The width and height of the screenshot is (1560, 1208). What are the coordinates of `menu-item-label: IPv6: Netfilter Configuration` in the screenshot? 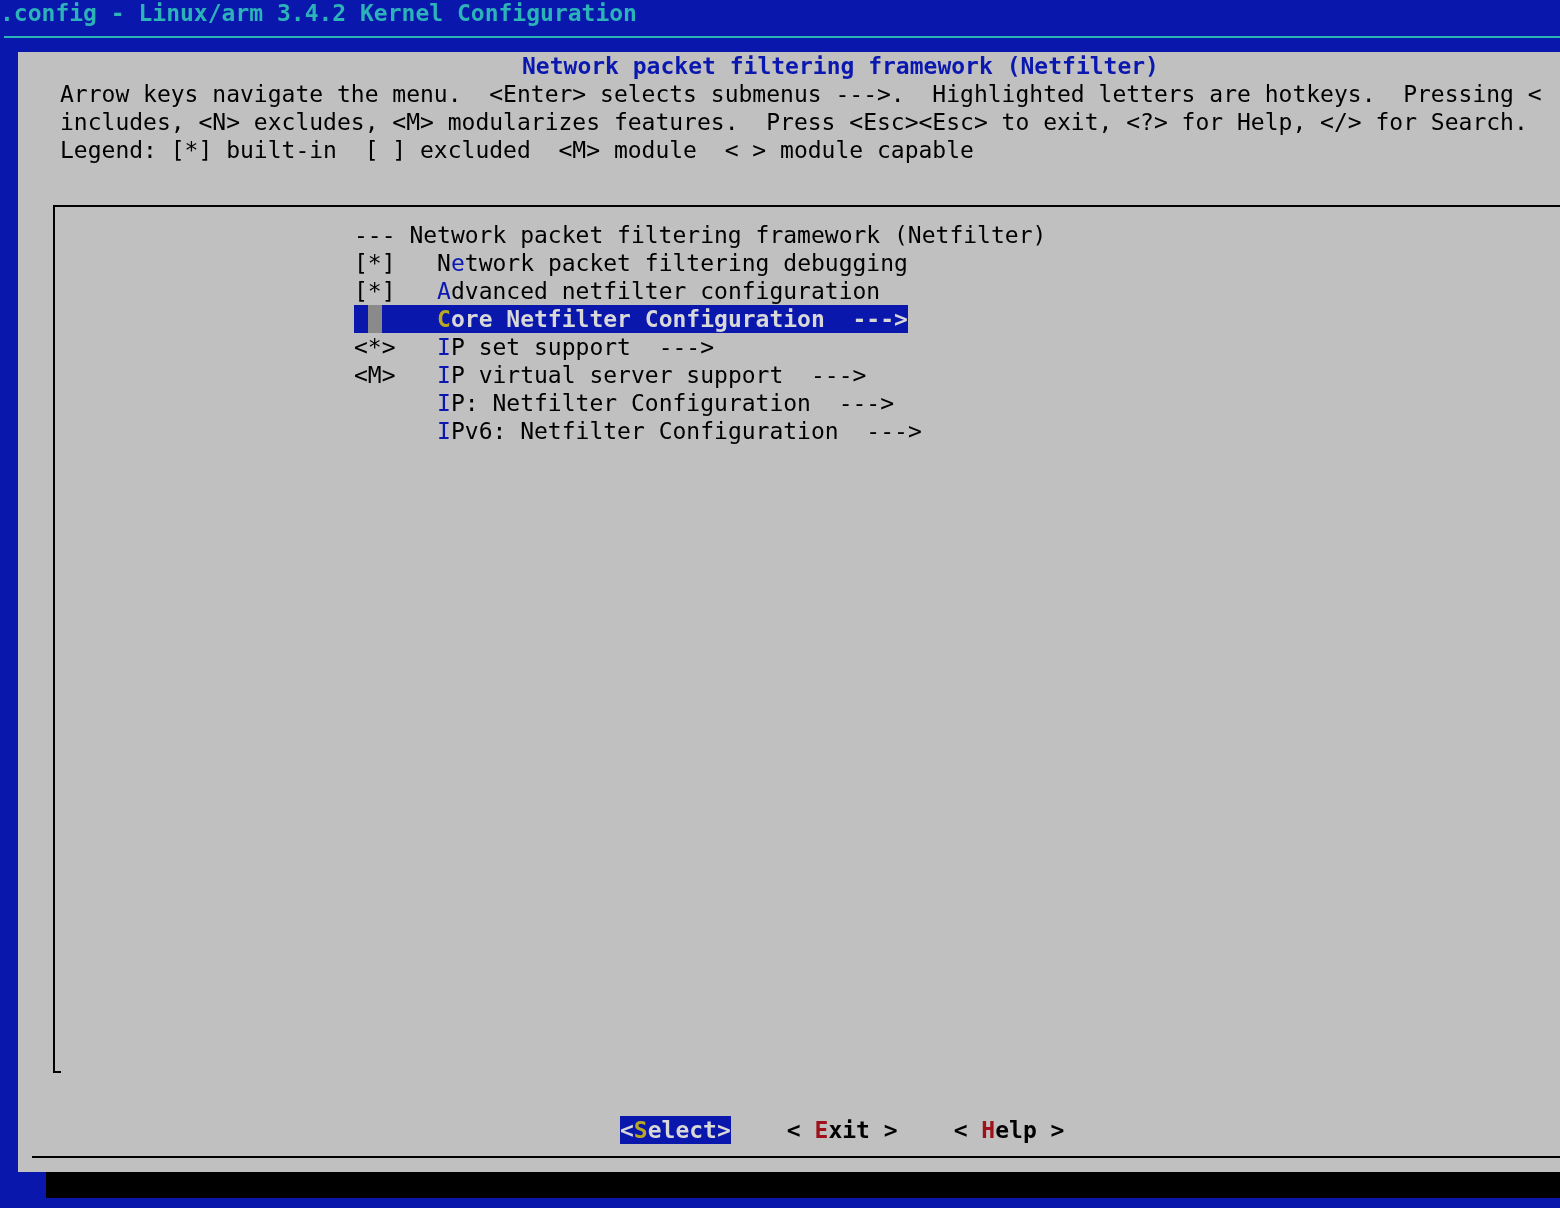 It's located at (638, 431).